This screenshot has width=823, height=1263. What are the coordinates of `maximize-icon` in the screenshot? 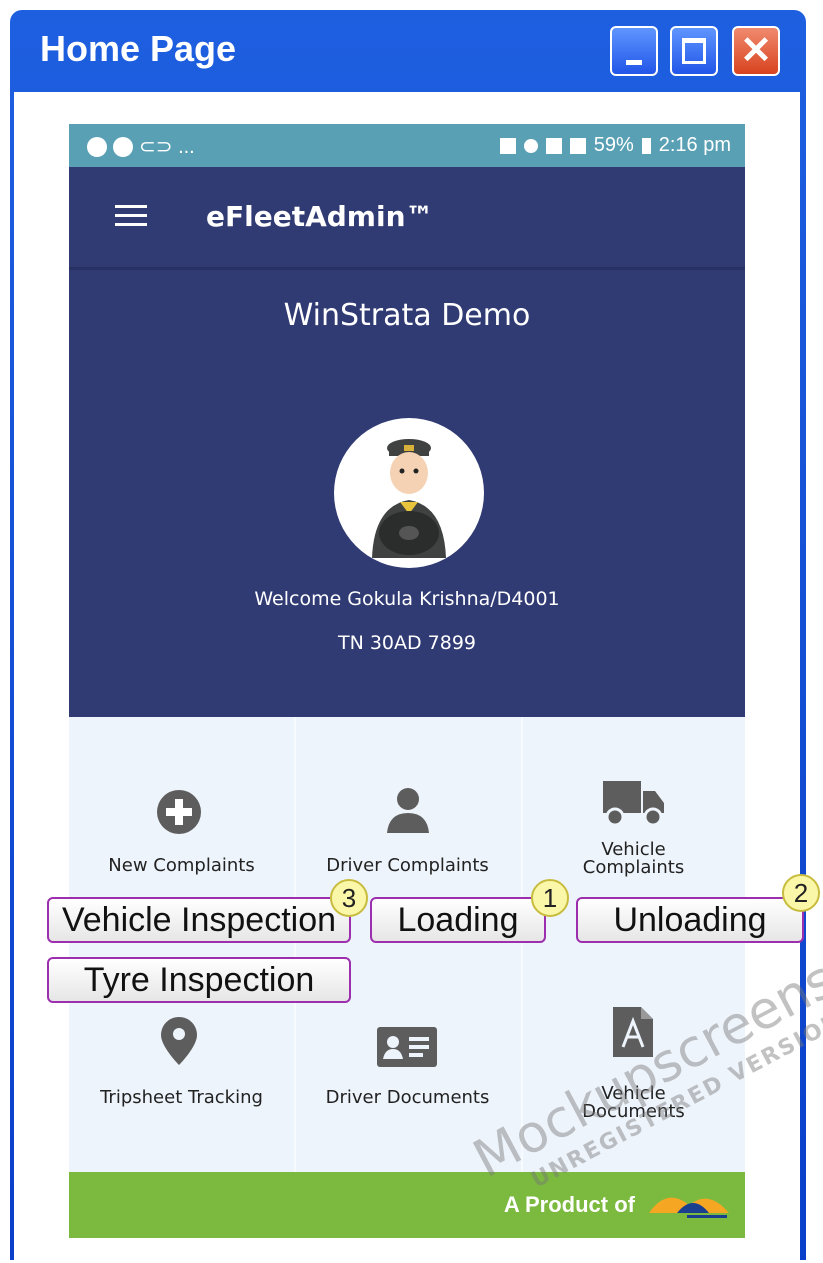 It's located at (694, 51).